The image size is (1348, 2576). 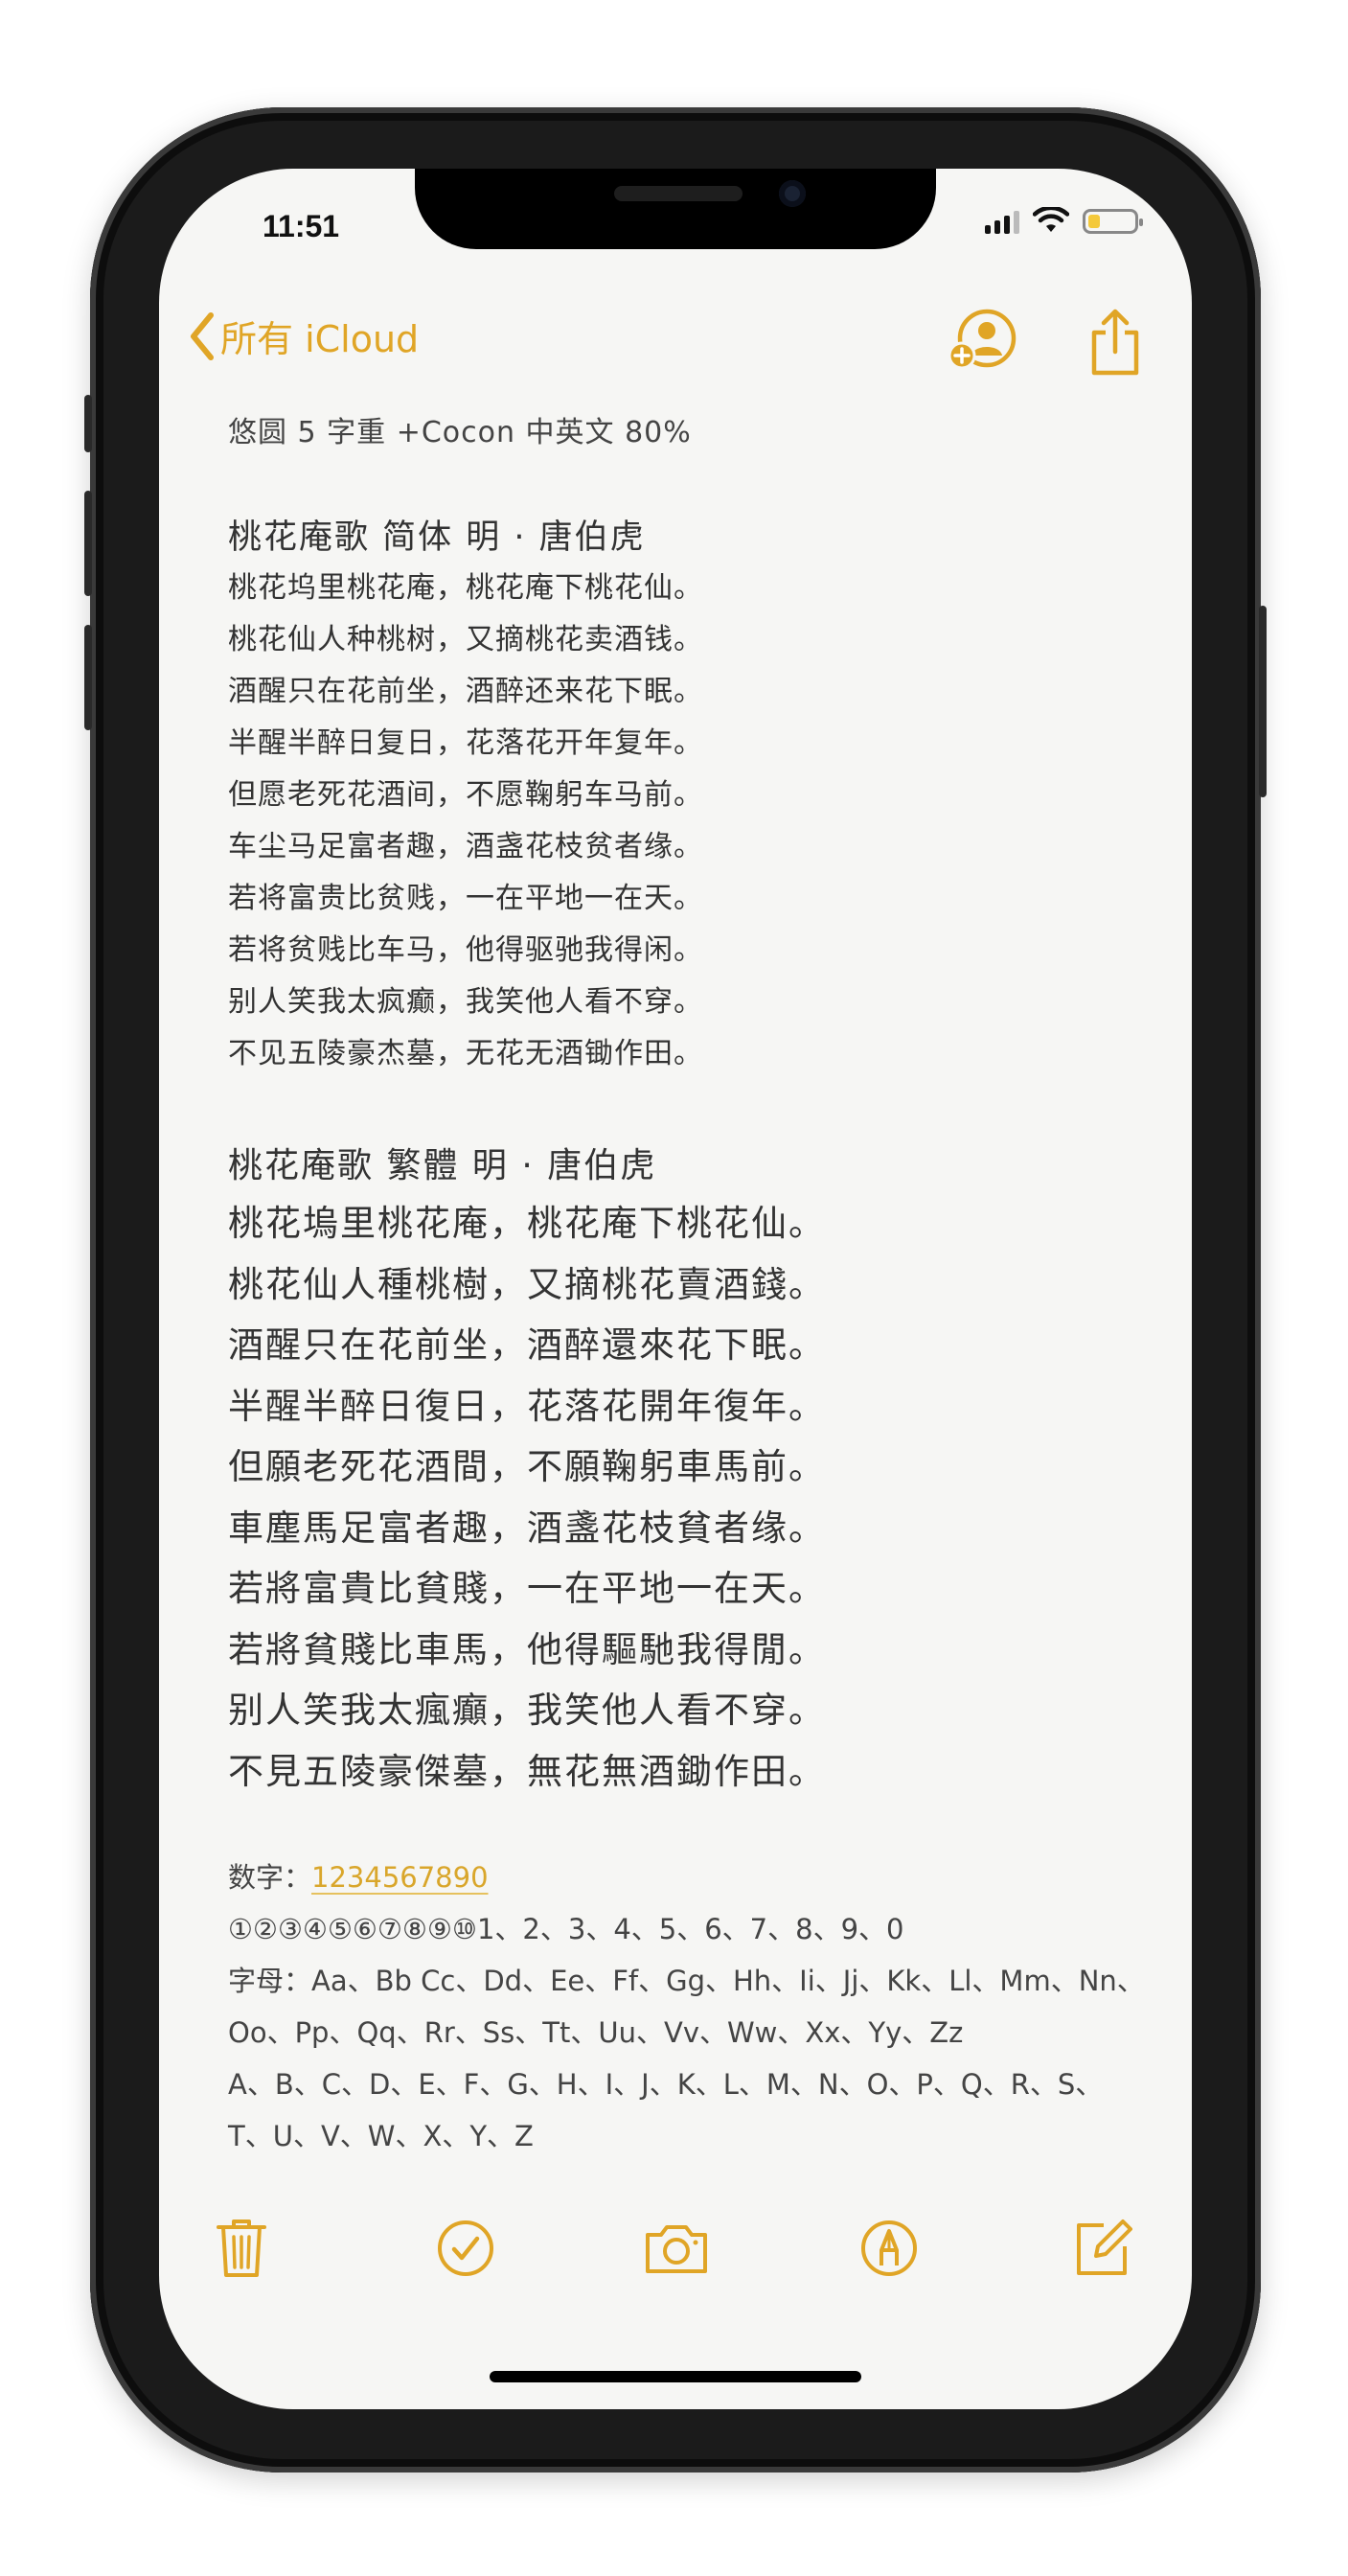 I want to click on poem-line: 車塵馬足富者趣，酒盞花枝貧者缘。, so click(x=527, y=1527).